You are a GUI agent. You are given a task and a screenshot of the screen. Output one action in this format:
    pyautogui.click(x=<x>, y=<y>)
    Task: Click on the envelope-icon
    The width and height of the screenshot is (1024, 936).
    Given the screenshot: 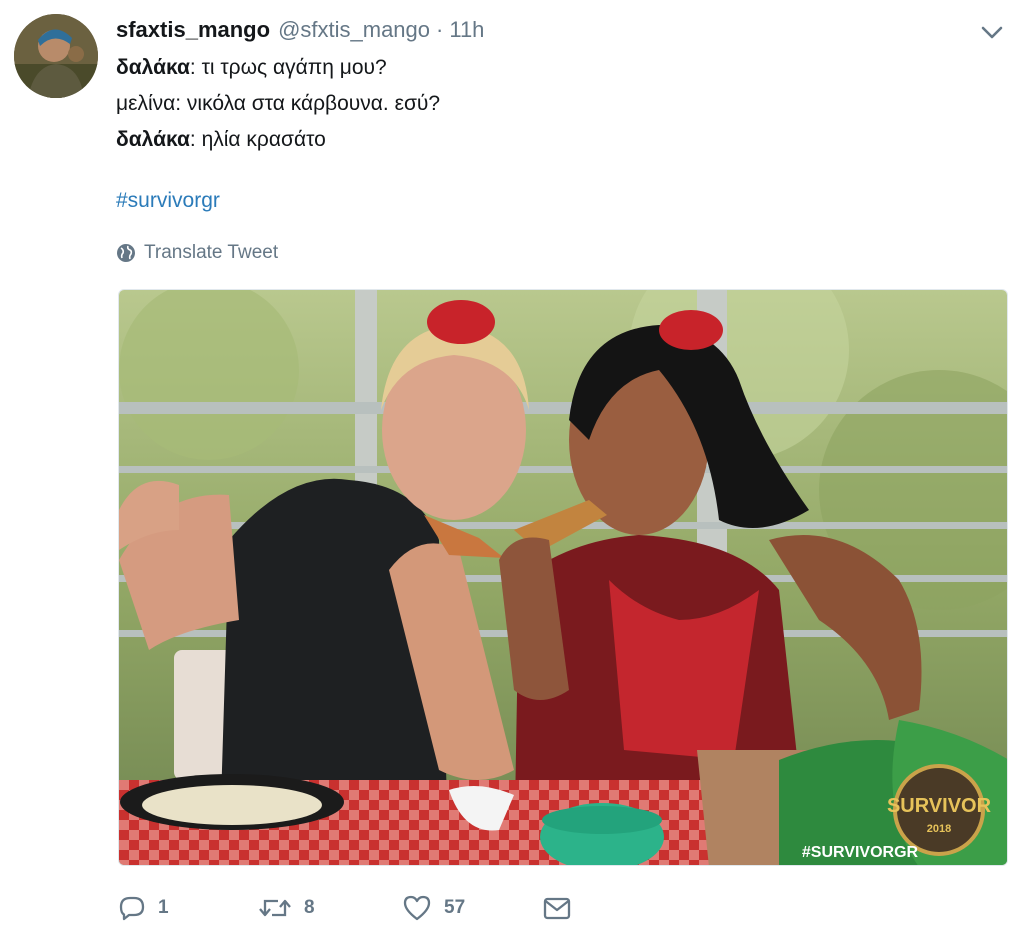 What is the action you would take?
    pyautogui.click(x=557, y=908)
    